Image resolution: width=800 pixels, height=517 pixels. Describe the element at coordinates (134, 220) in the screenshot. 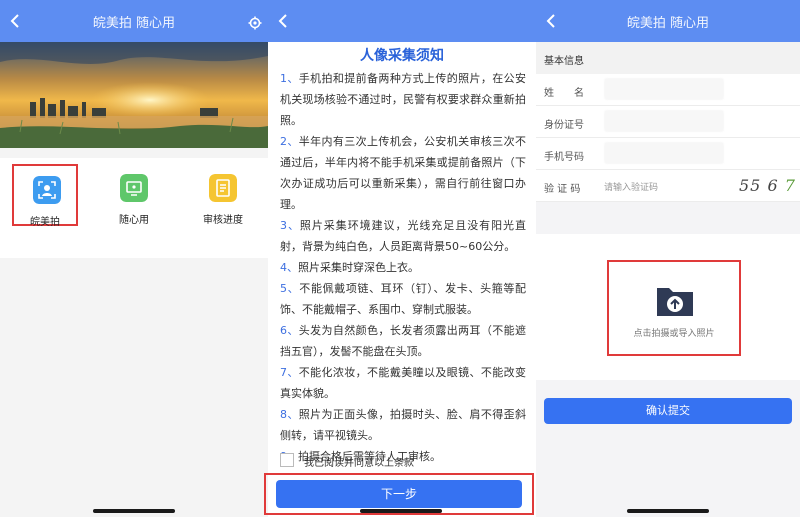

I see `tile-label: 随心用` at that location.